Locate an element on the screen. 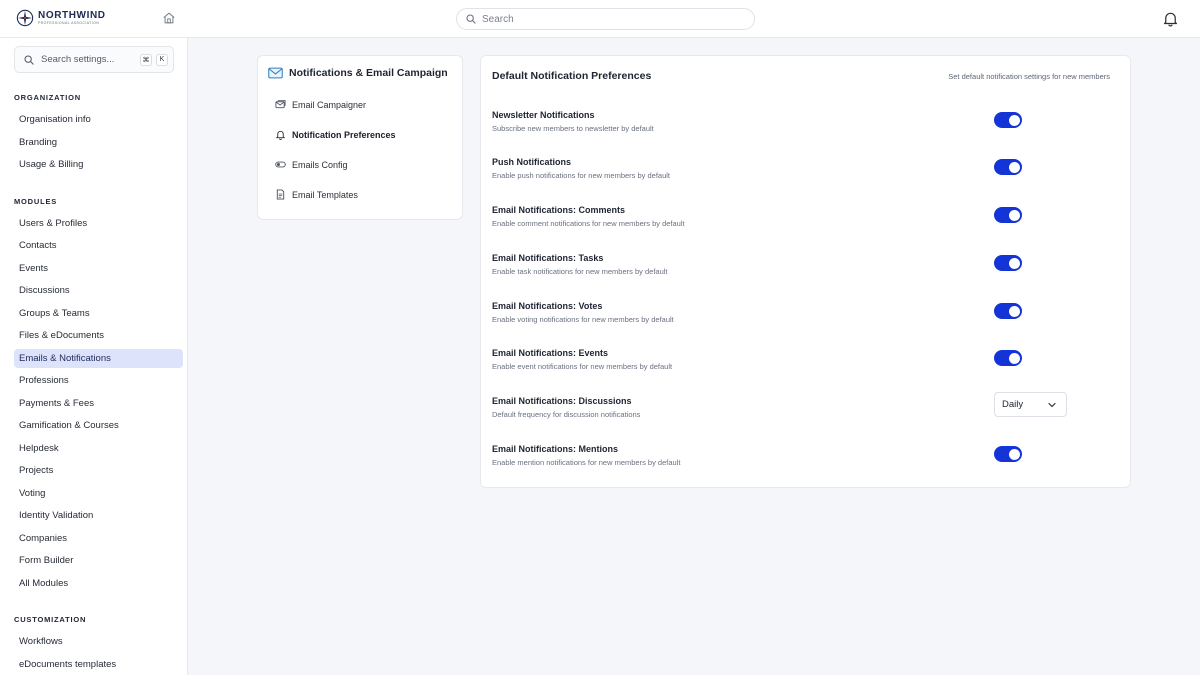 The image size is (1200, 675). sidebar-item-emails-notifications: Emails & Notifications is located at coordinates (98, 358).